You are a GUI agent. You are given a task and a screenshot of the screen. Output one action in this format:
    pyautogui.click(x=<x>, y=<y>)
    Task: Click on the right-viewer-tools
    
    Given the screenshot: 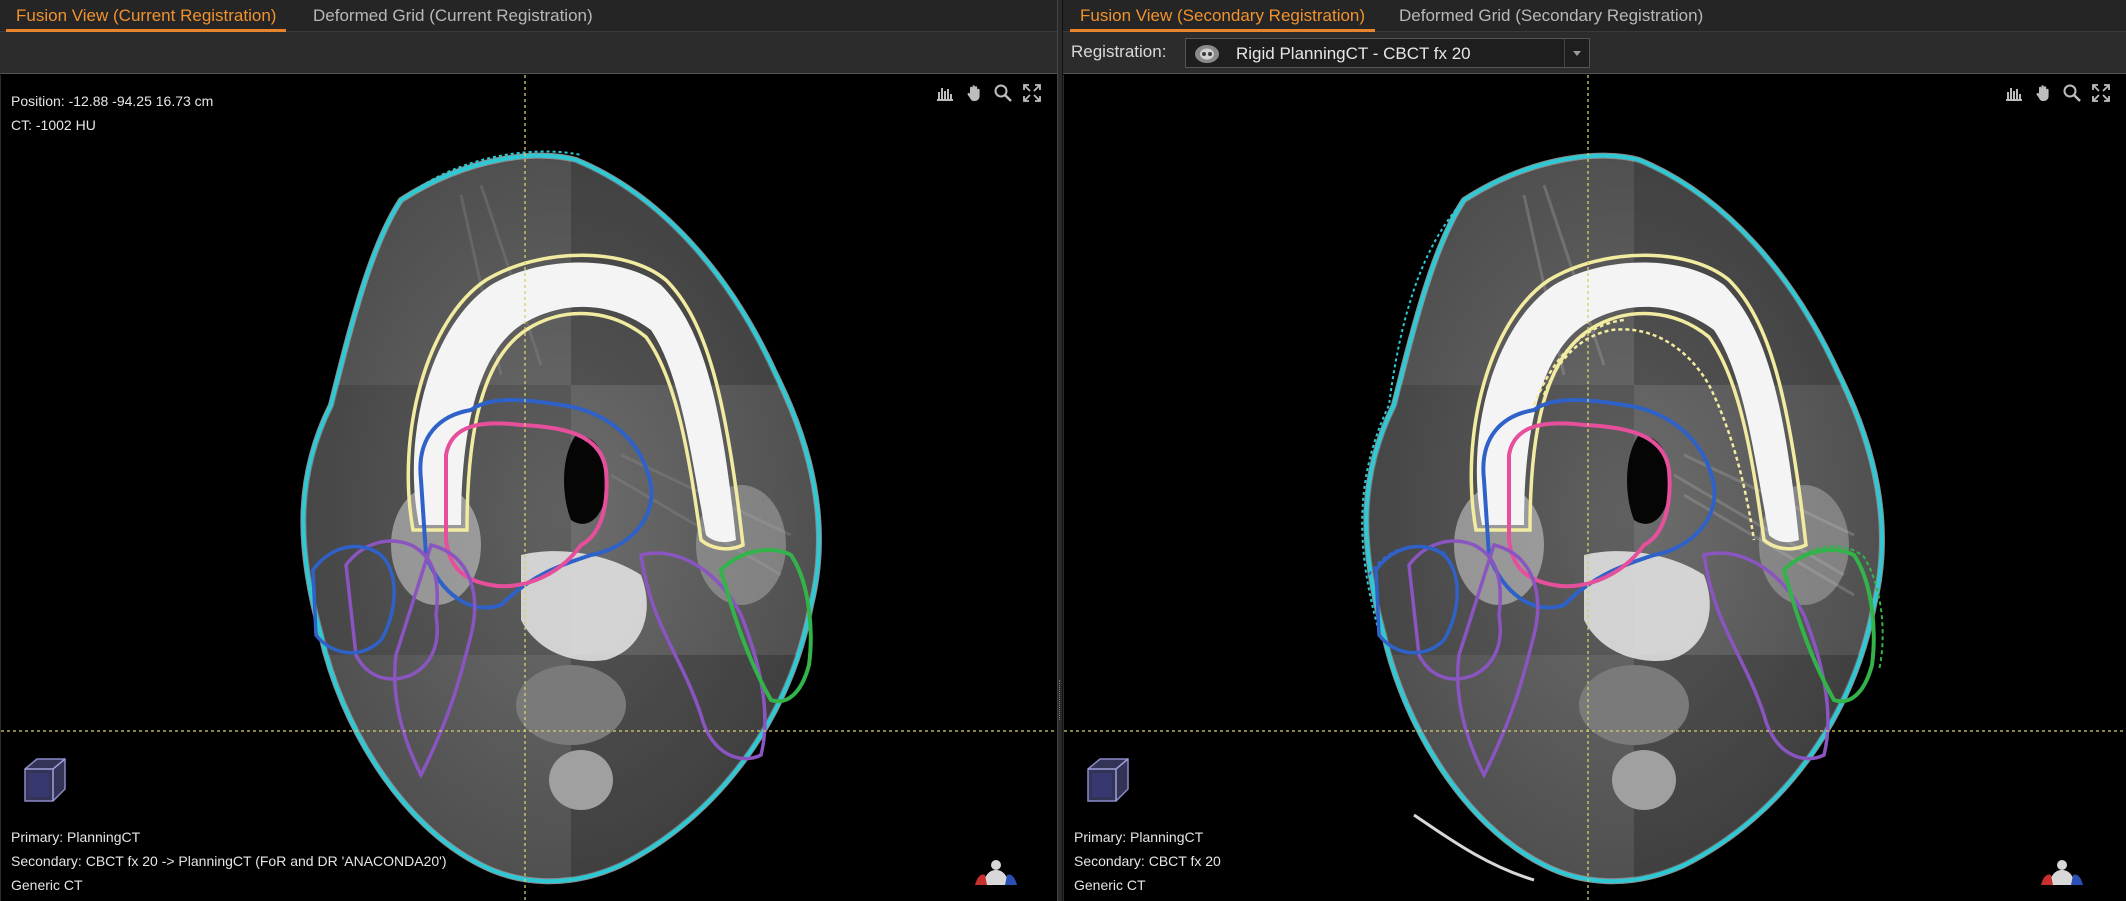 What is the action you would take?
    pyautogui.click(x=2057, y=93)
    